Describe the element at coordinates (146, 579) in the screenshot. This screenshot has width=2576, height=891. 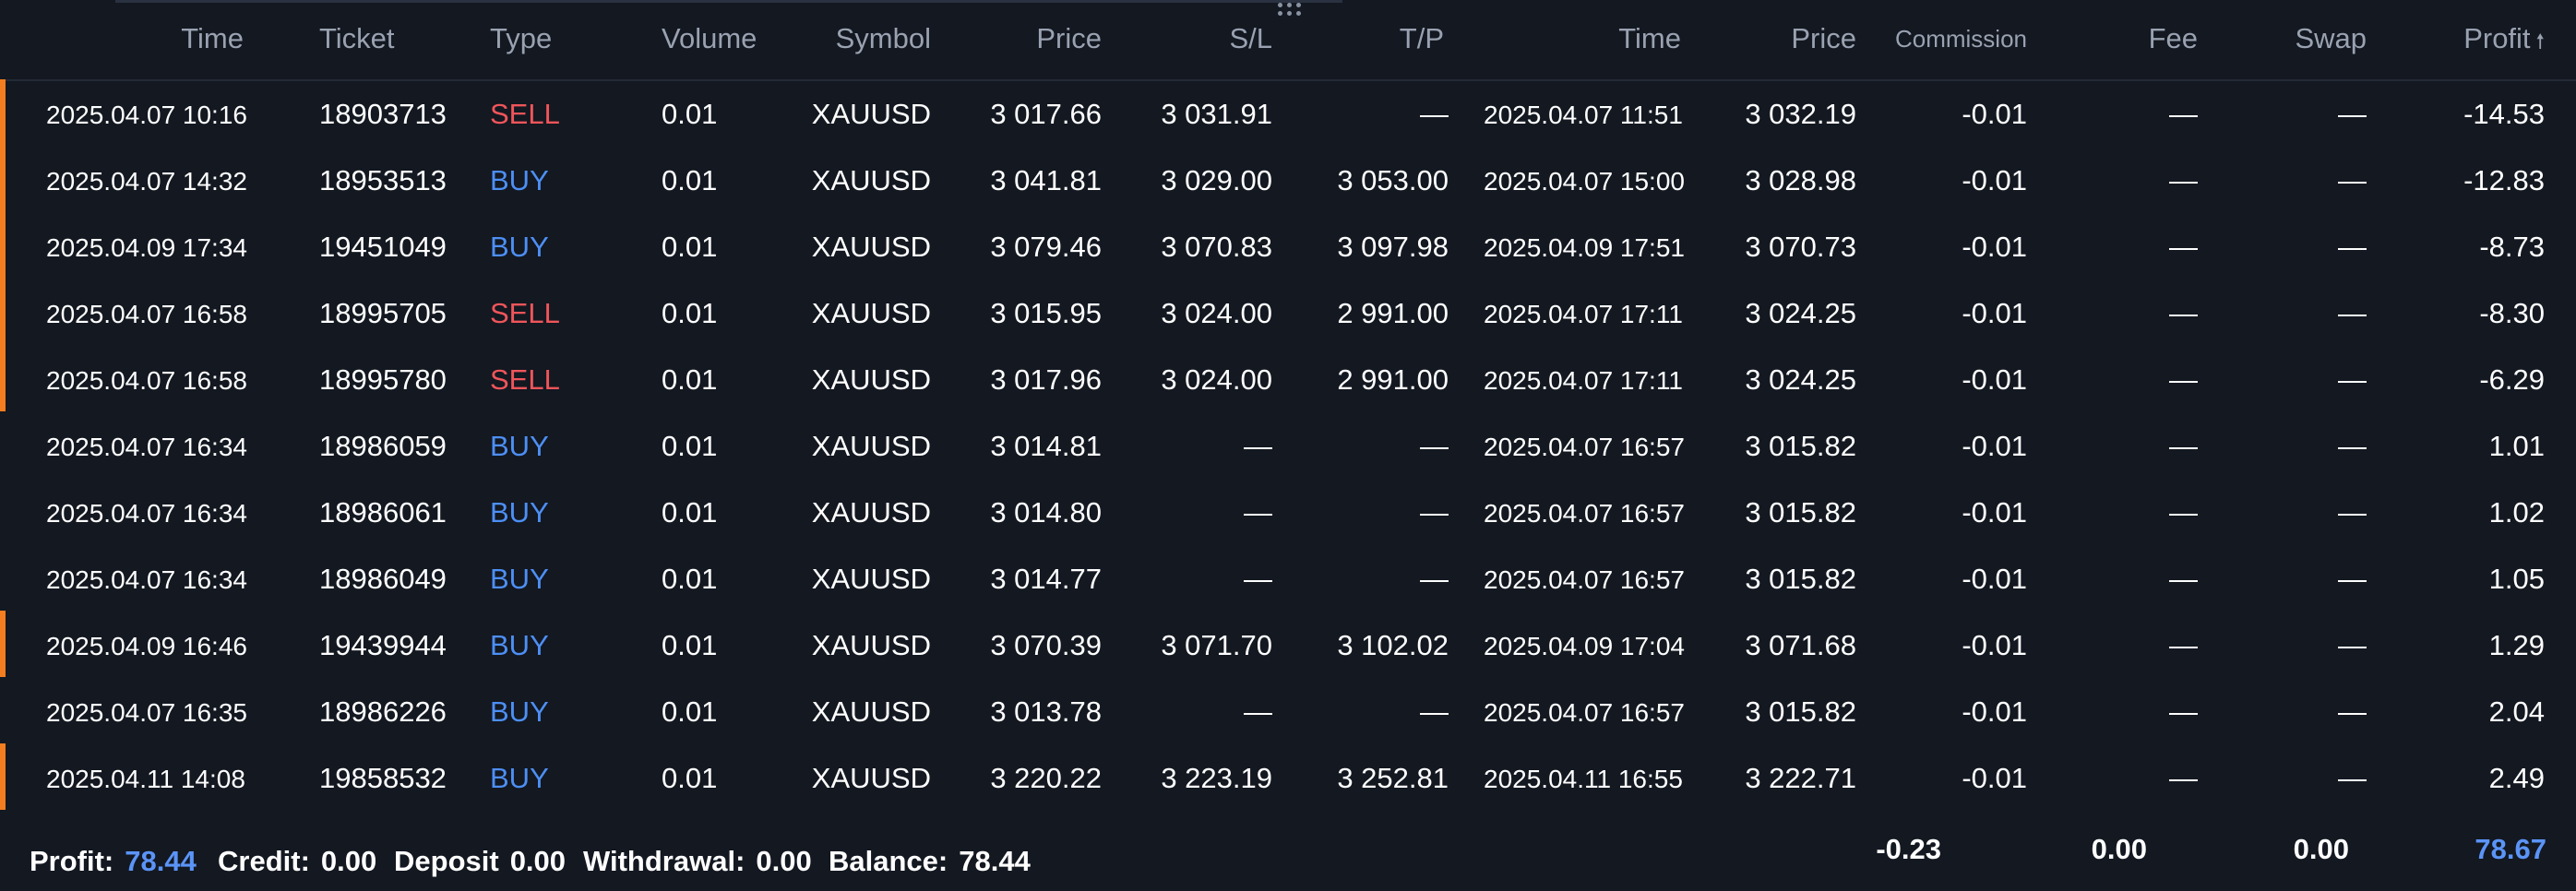
I see `cell-open-time: 2025.04.07 16:34` at that location.